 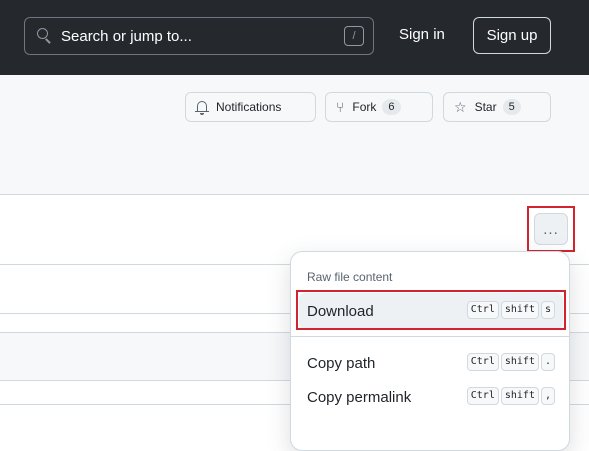 I want to click on menu-item-copy-permalink: Copy permalink Ctrl shift ,, so click(x=431, y=397).